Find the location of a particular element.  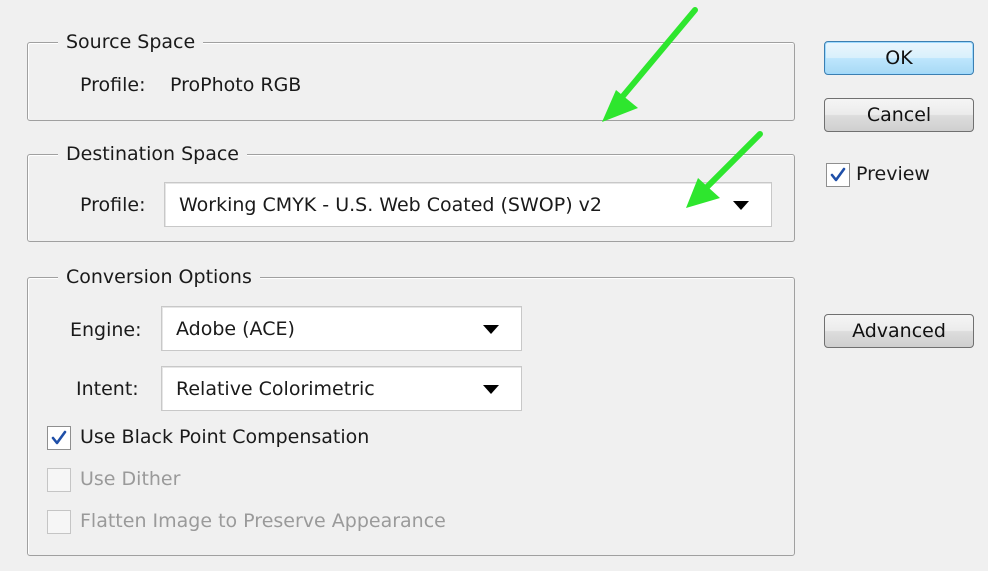

advanced-button: Advanced is located at coordinates (899, 331).